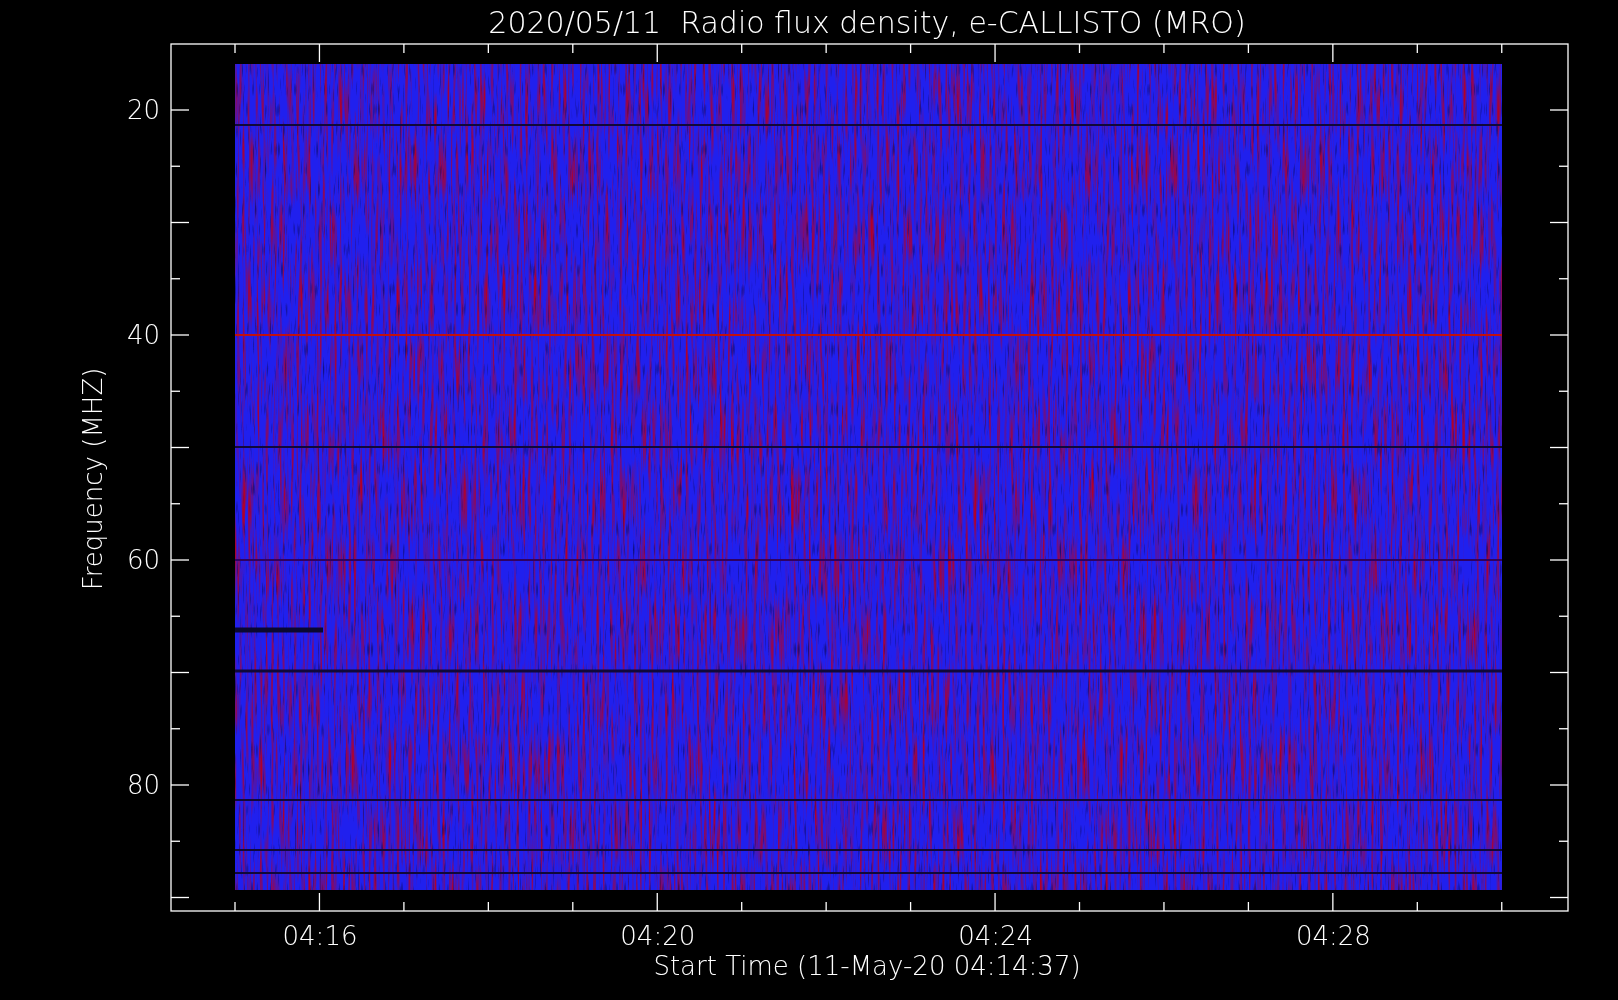  Describe the element at coordinates (320, 936) in the screenshot. I see `x-tick-label: 04:16` at that location.